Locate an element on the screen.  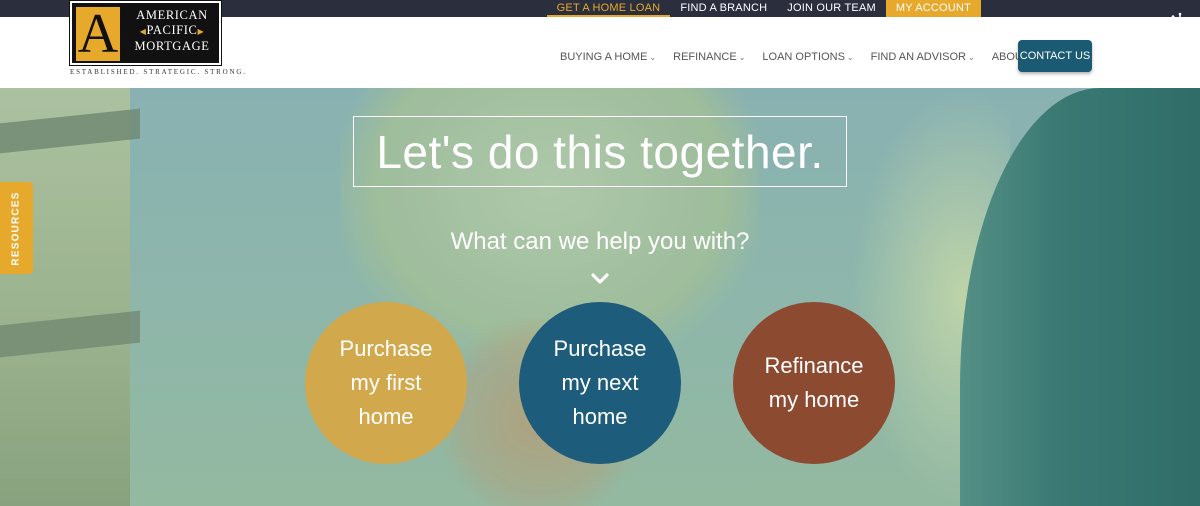
logo-tagline: ESTABLISHED. STRATEGIC. STRONG. is located at coordinates (158, 72).